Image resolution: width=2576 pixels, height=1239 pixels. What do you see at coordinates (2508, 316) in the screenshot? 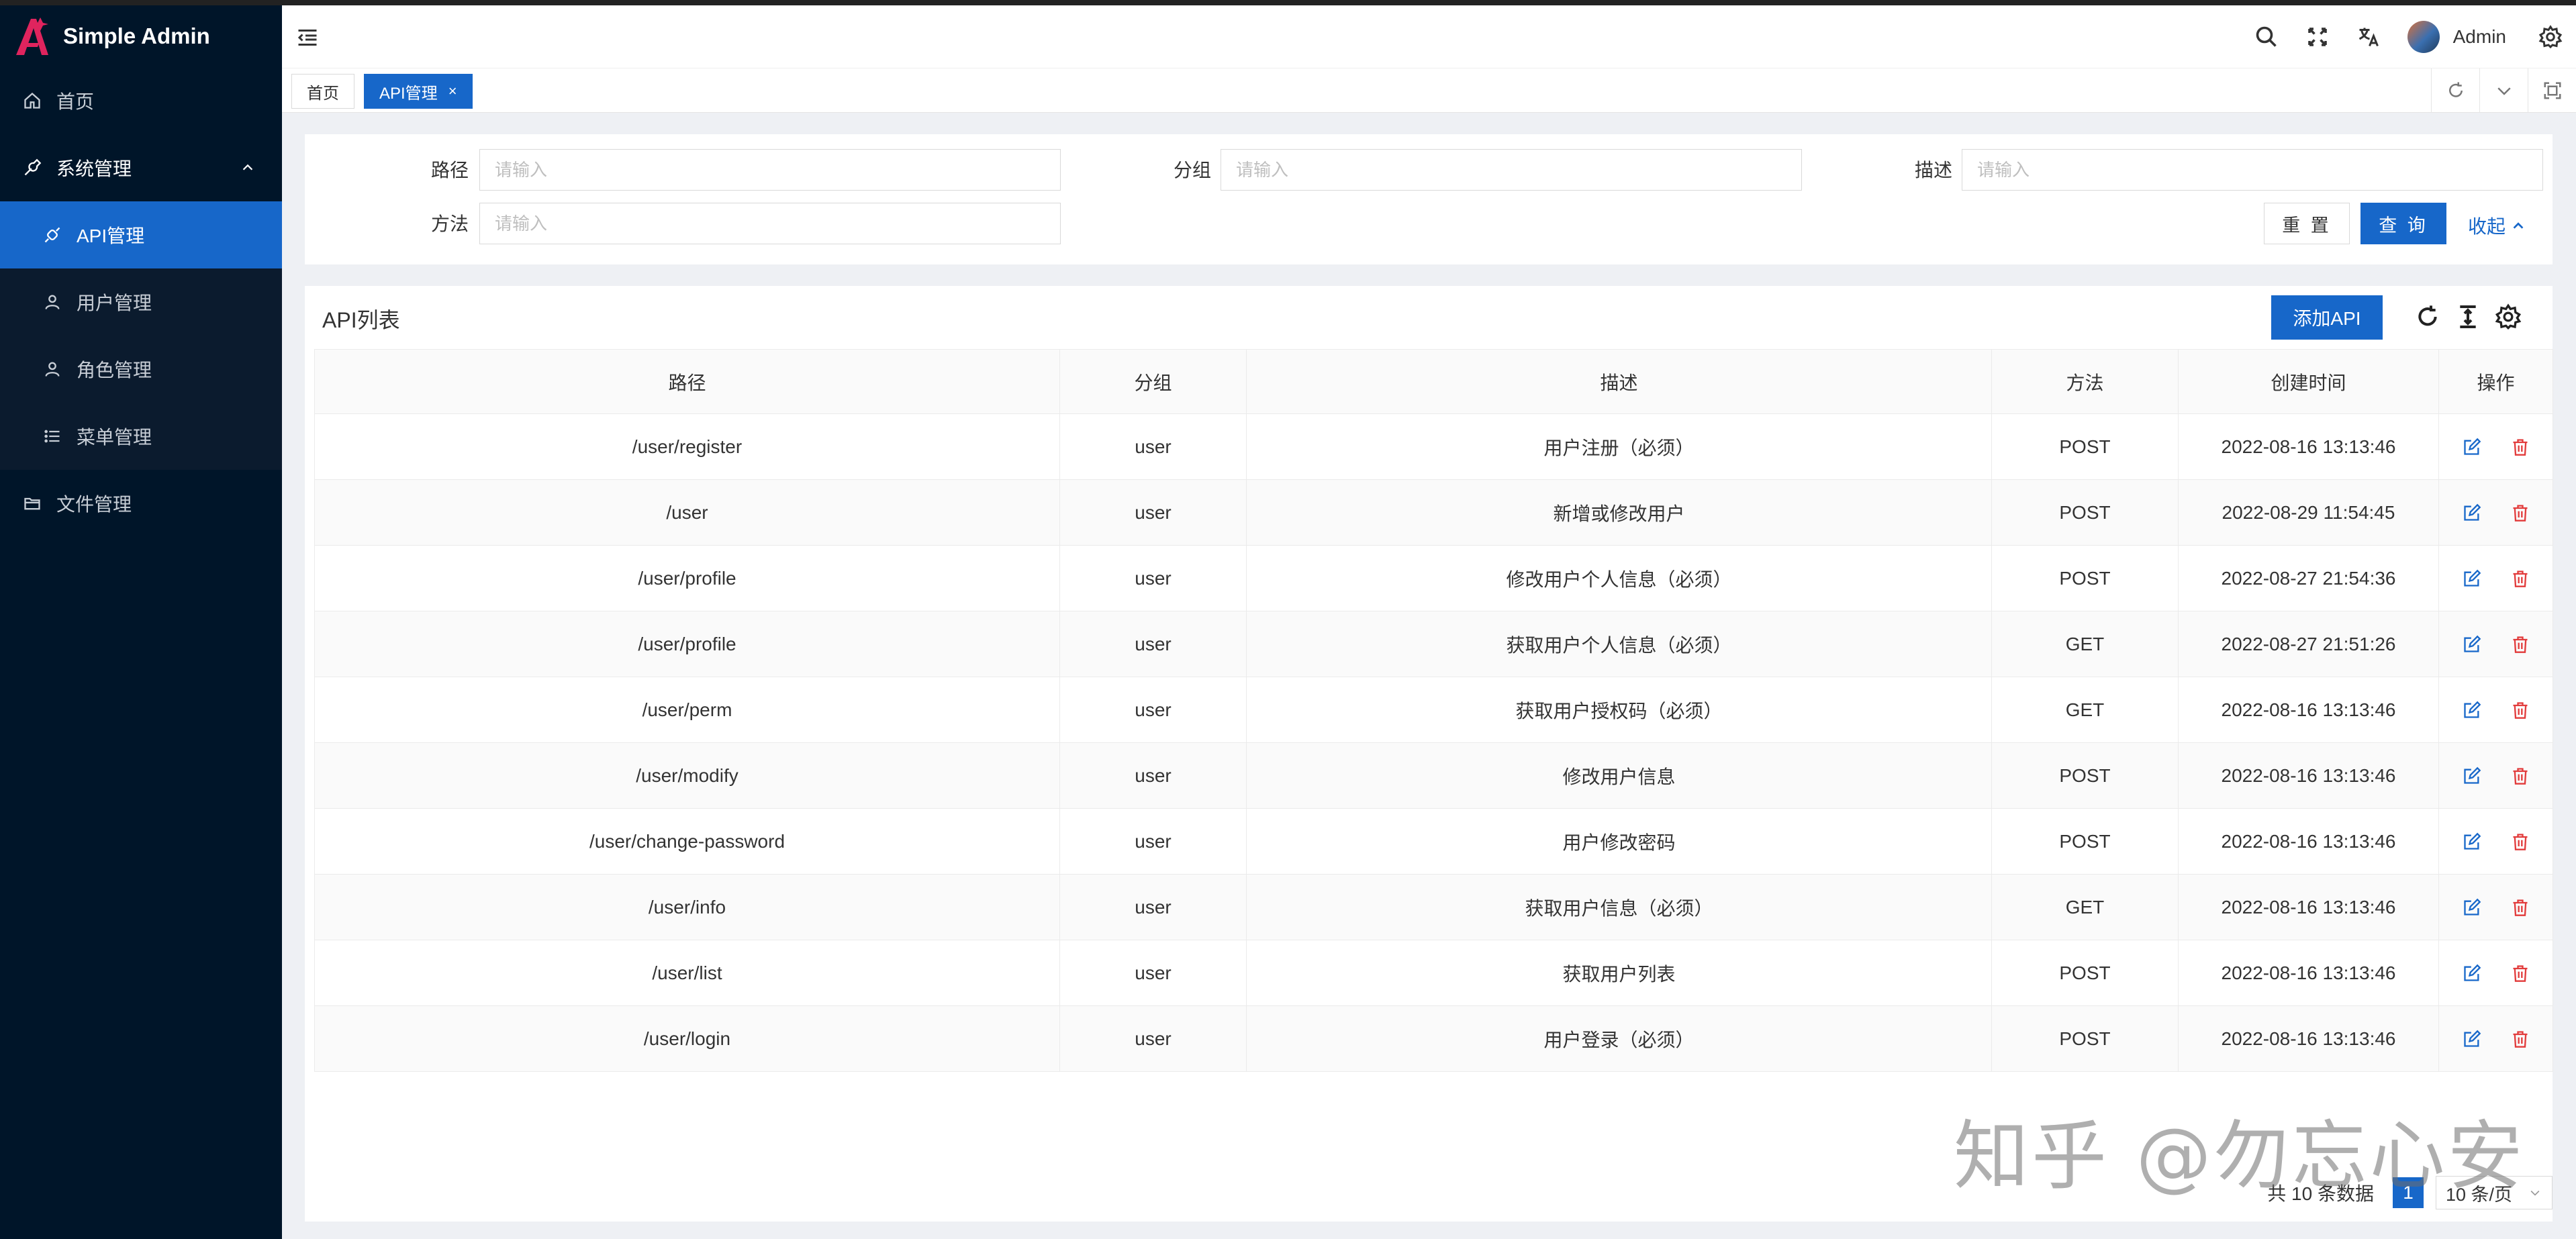
I see `settings-icon` at bounding box center [2508, 316].